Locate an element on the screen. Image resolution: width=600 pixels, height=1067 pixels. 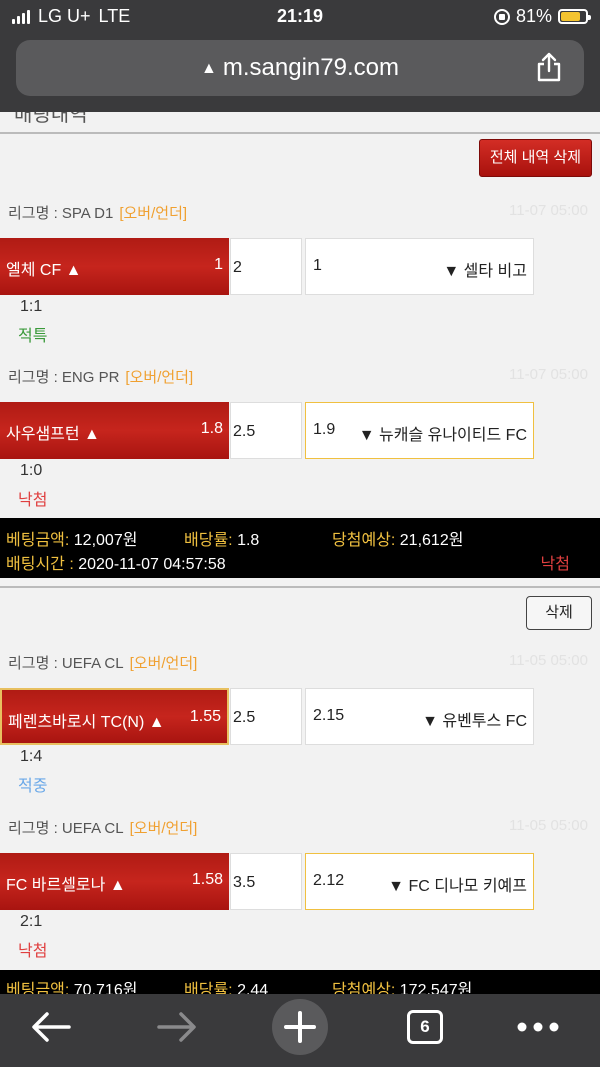
home-team-button: 엘체 CF ▲ 1 is located at coordinates (114, 266).